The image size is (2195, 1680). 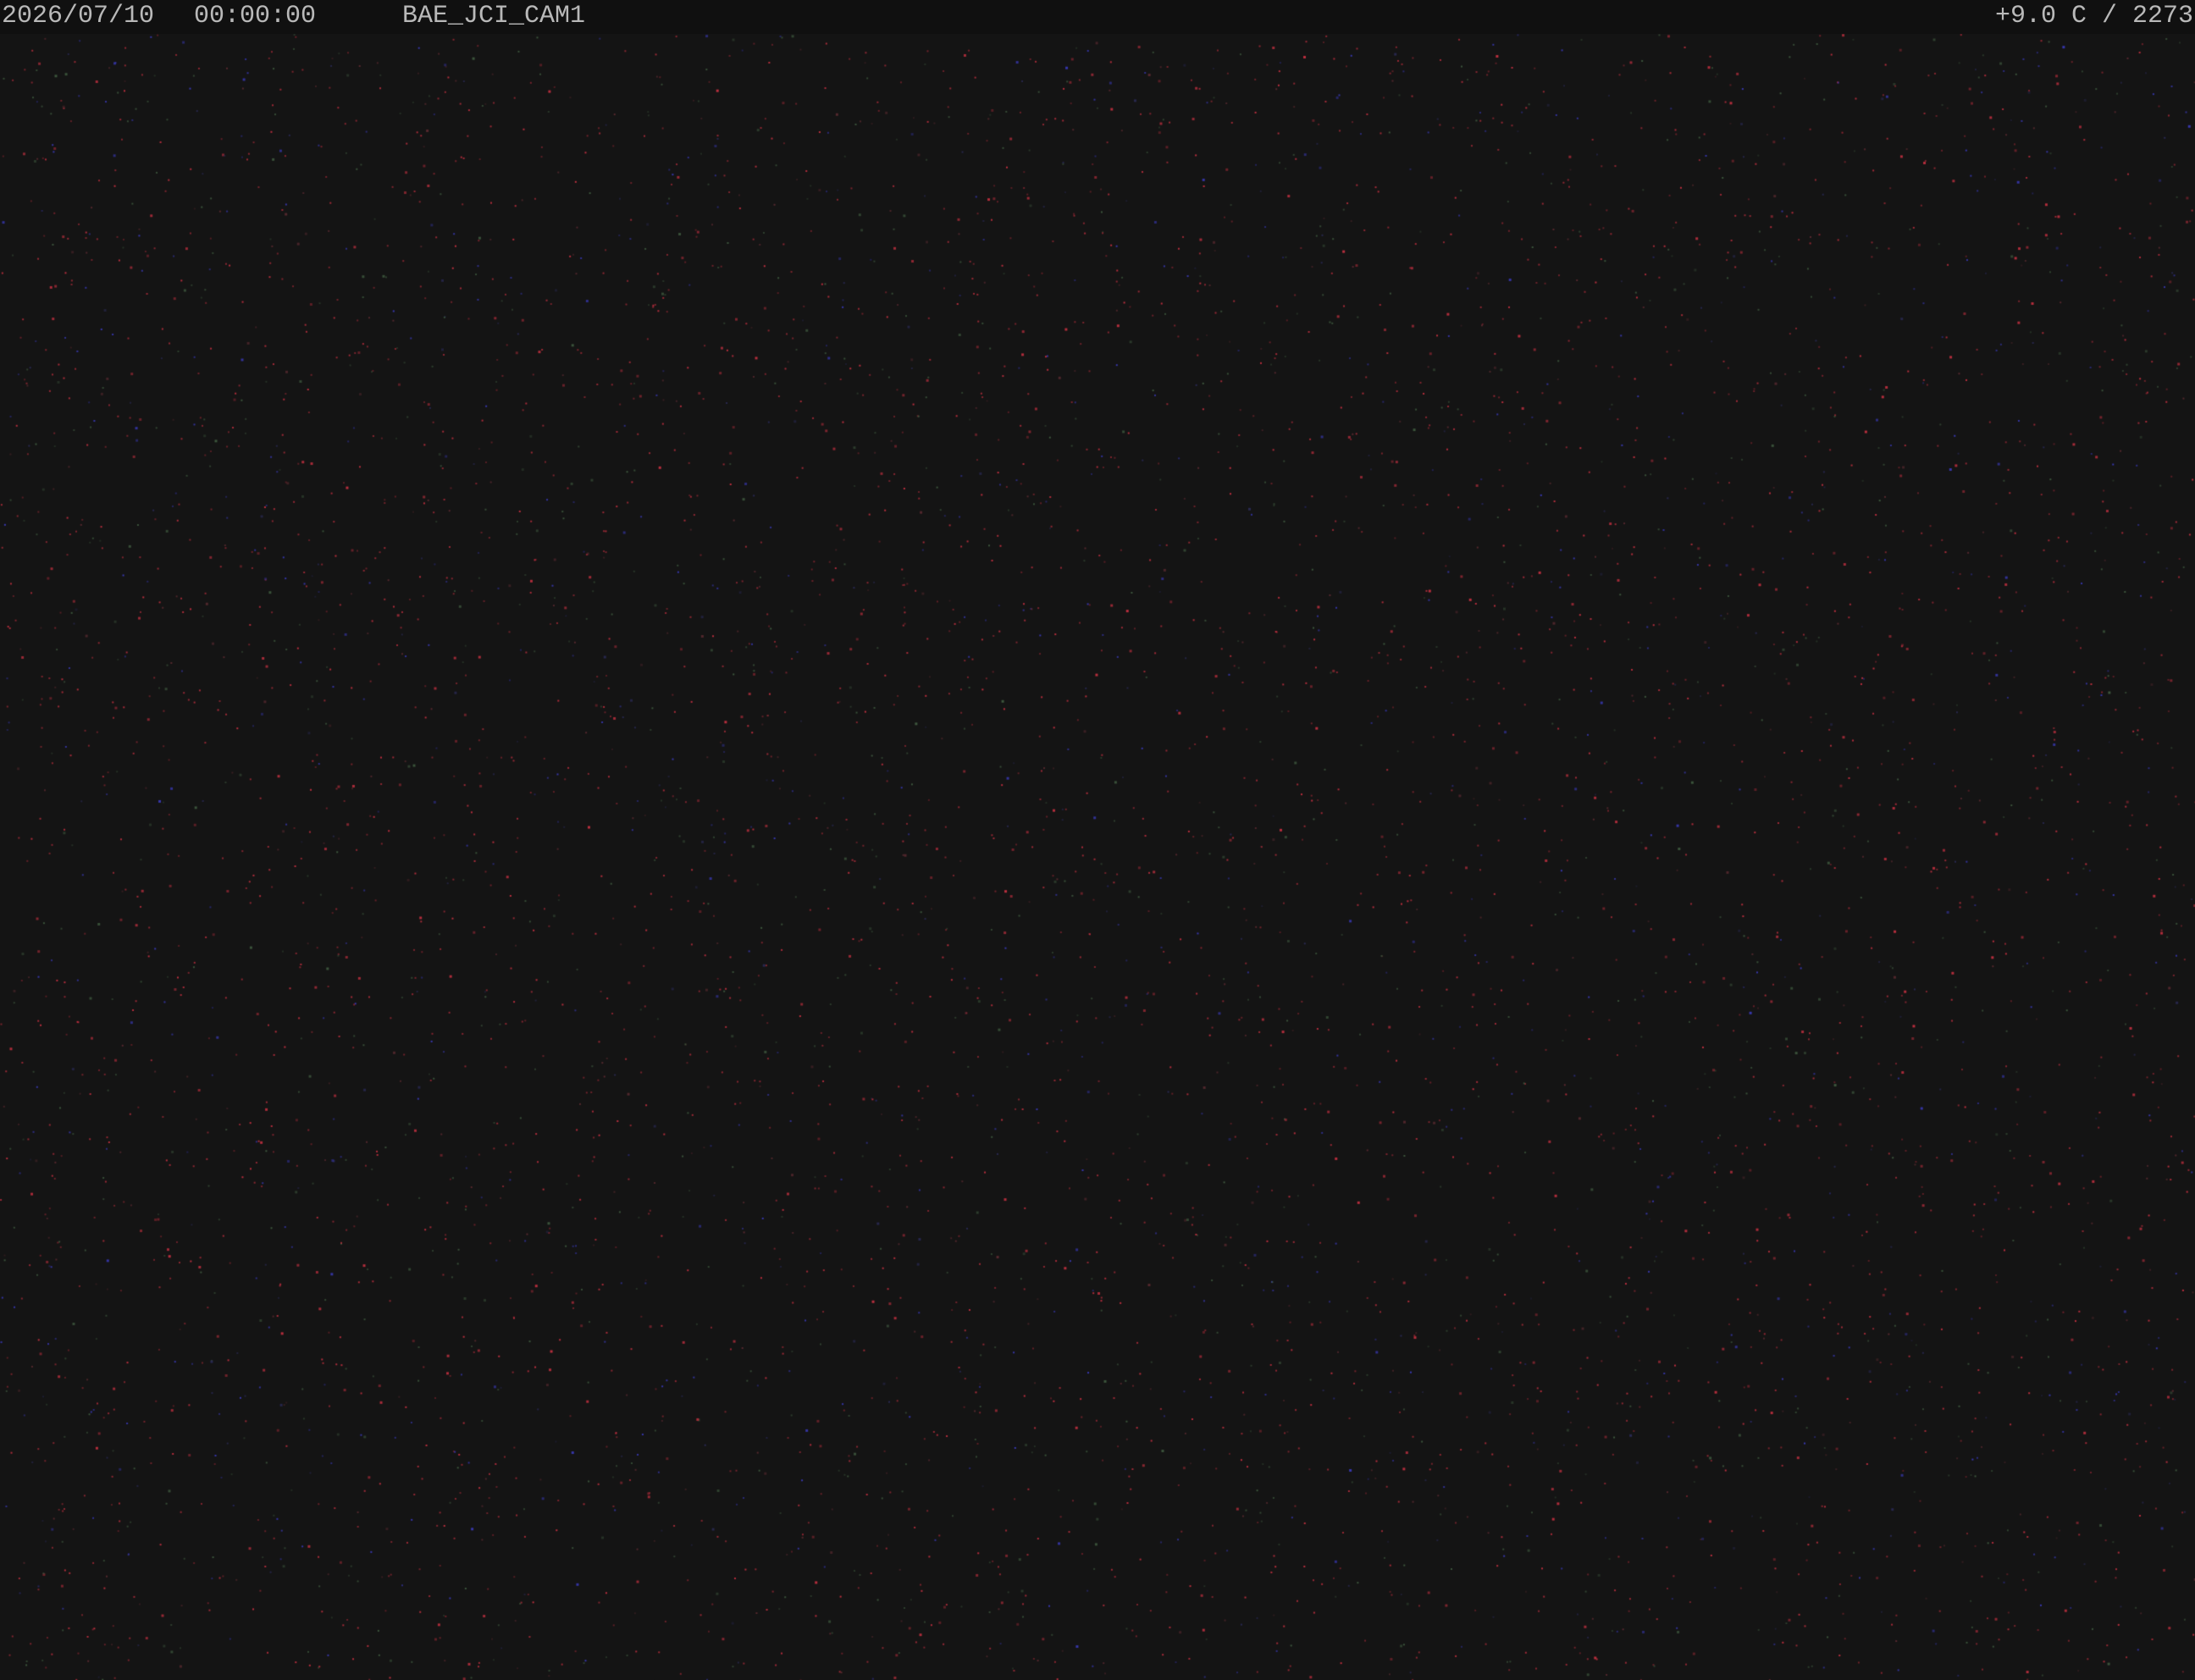 What do you see at coordinates (494, 16) in the screenshot?
I see `osd-camera-name: BAE_JCI_CAM1` at bounding box center [494, 16].